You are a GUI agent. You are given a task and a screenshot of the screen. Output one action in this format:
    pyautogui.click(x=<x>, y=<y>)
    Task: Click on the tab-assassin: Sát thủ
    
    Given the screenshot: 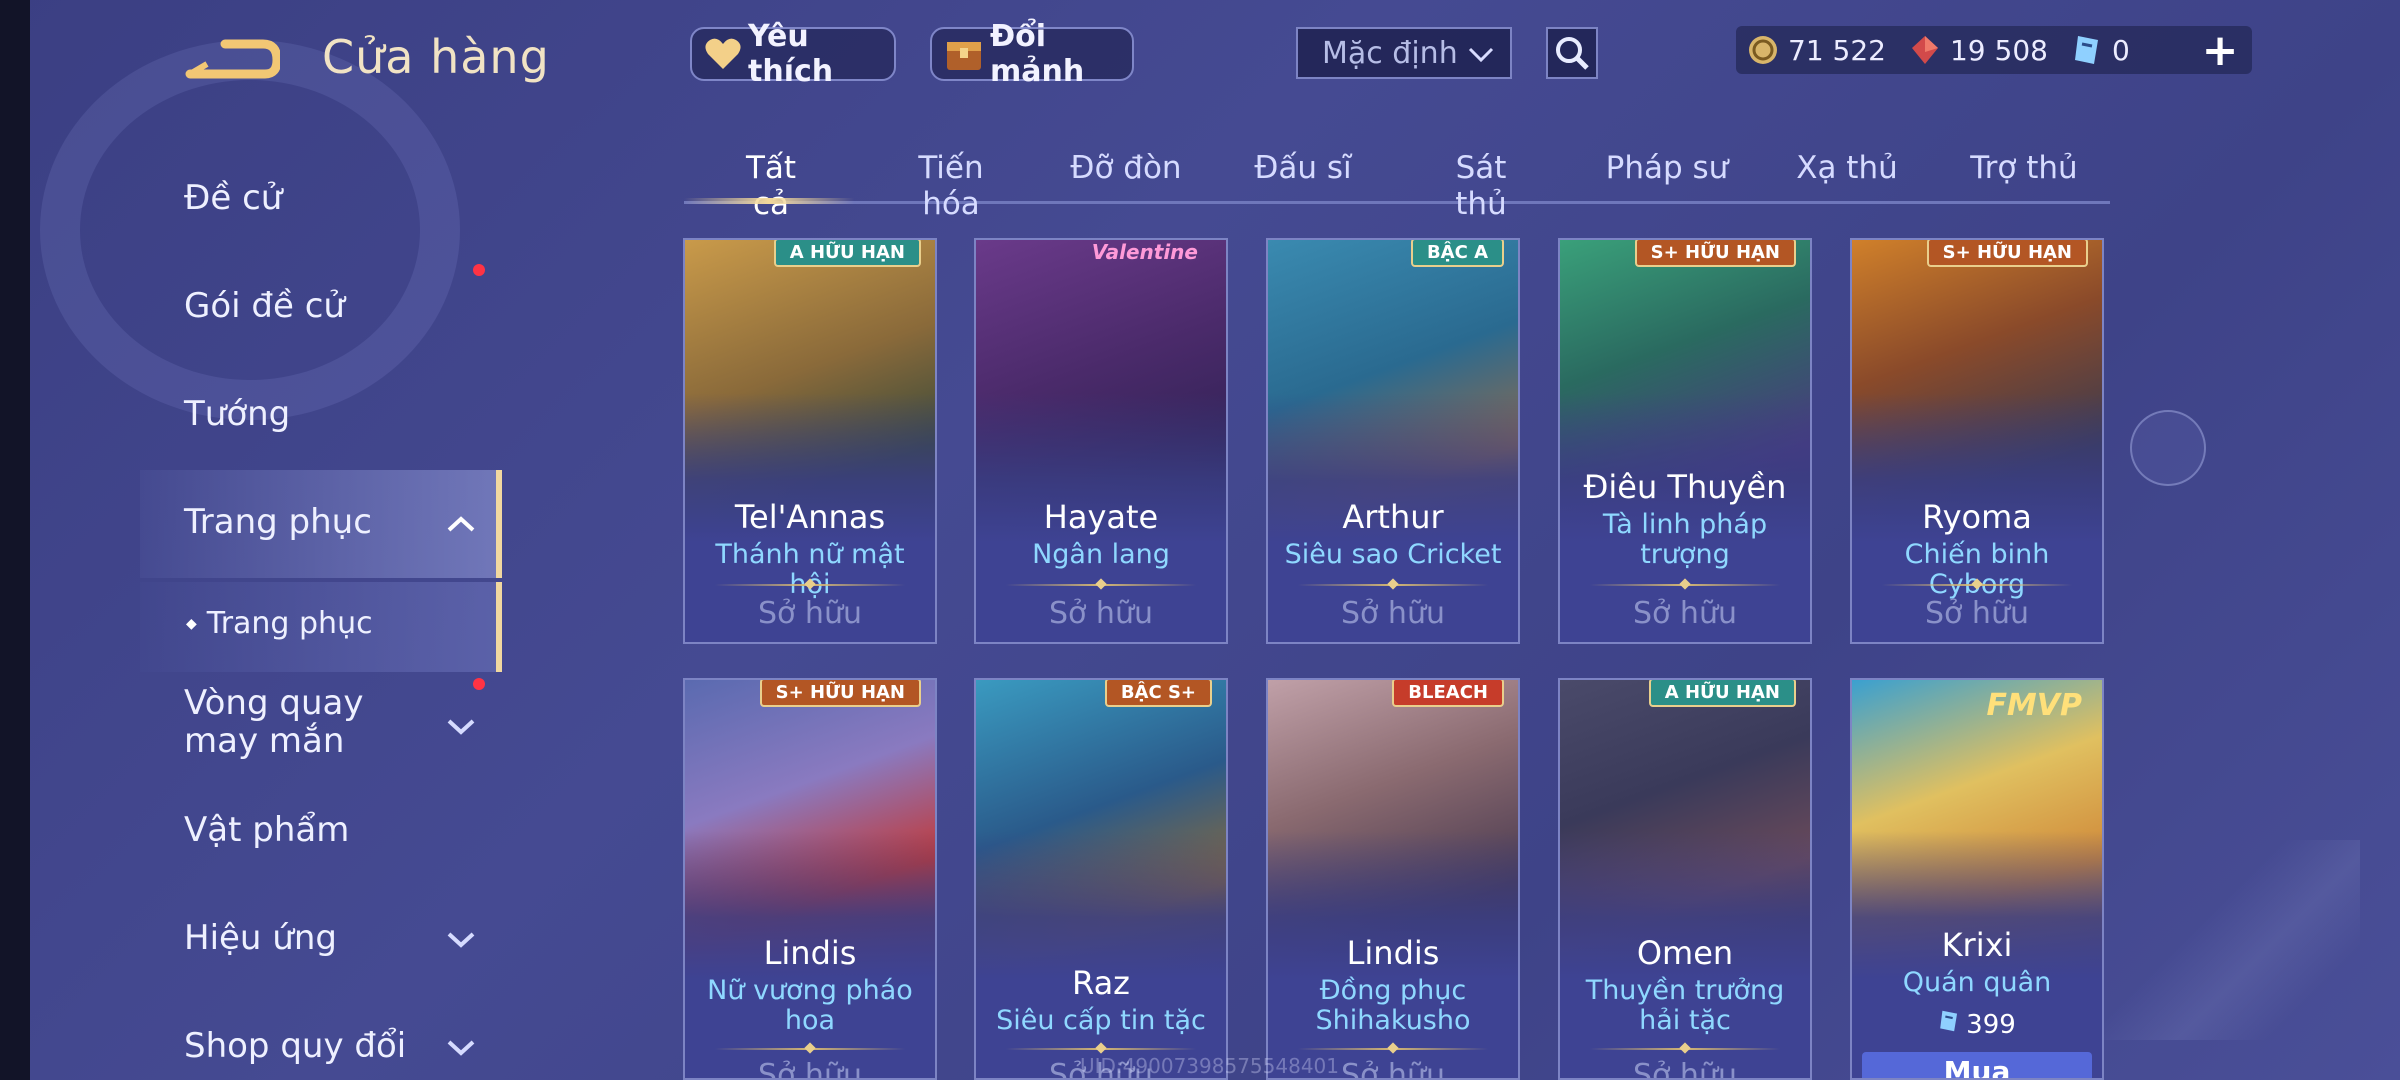 What is the action you would take?
    pyautogui.click(x=1481, y=186)
    